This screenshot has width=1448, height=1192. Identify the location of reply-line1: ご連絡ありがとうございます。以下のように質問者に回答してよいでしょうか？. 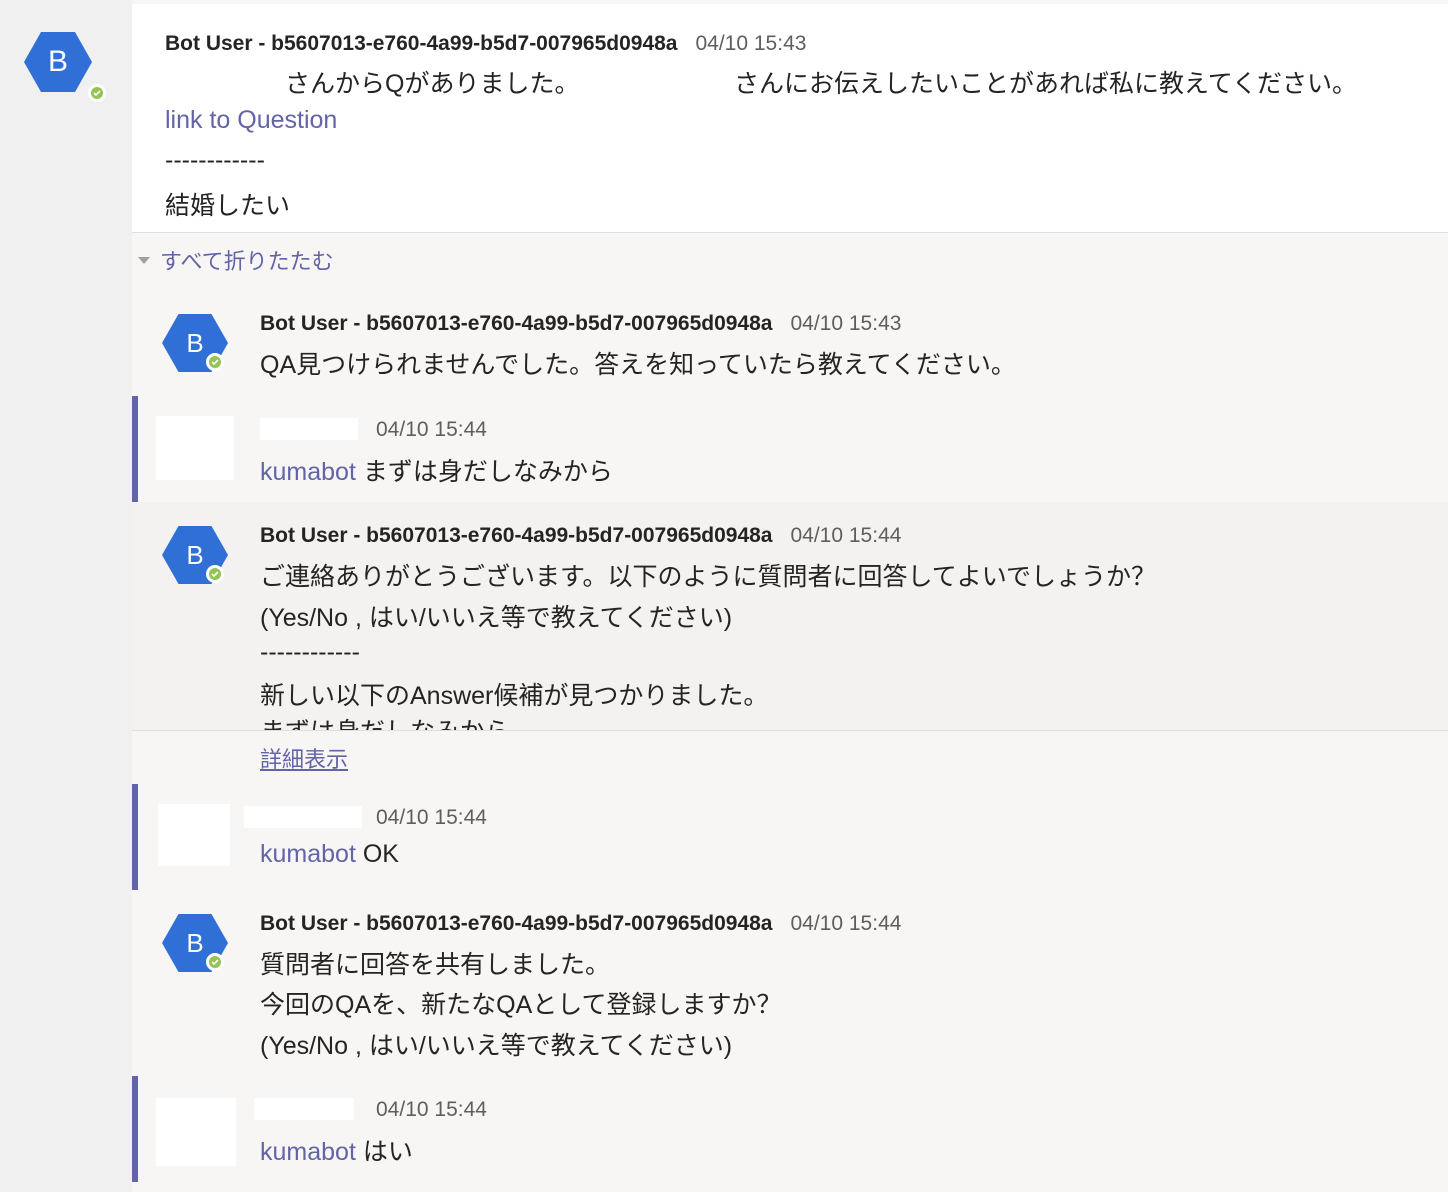
(708, 577).